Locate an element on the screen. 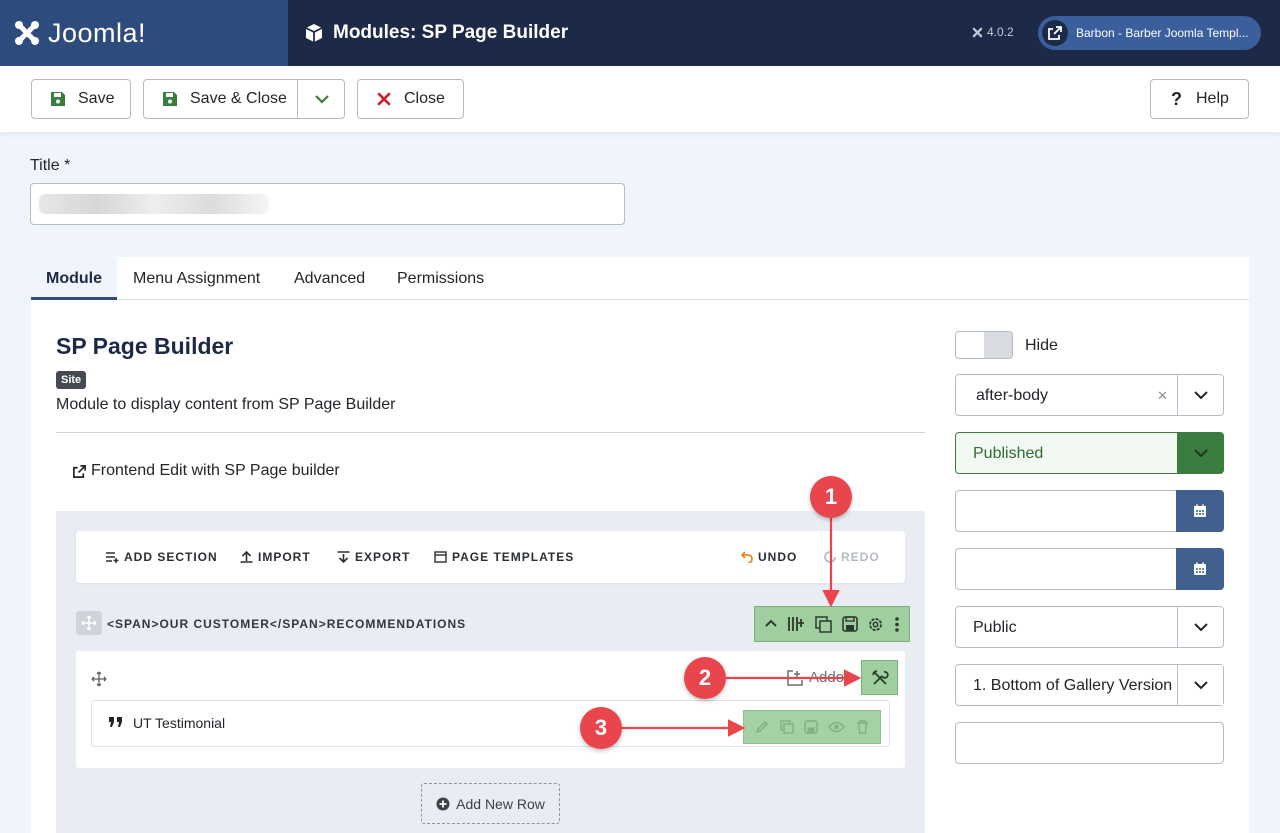 The image size is (1280, 833). trash-icon is located at coordinates (862, 727).